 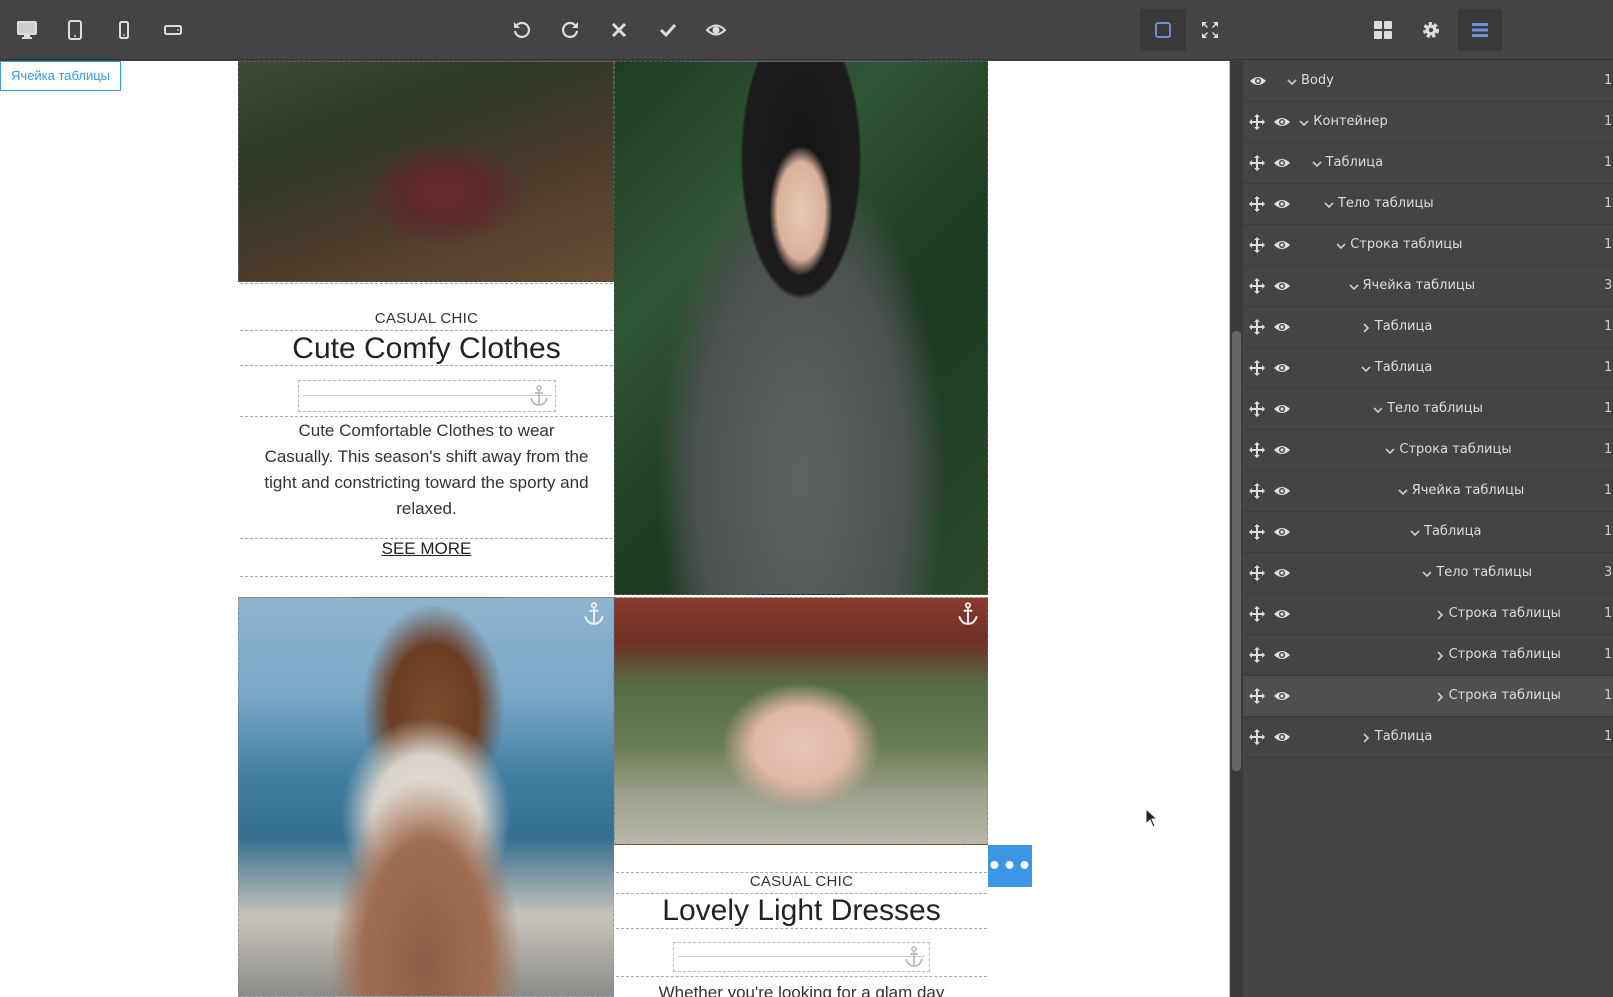 I want to click on component-options-button: •••, so click(x=1009, y=866).